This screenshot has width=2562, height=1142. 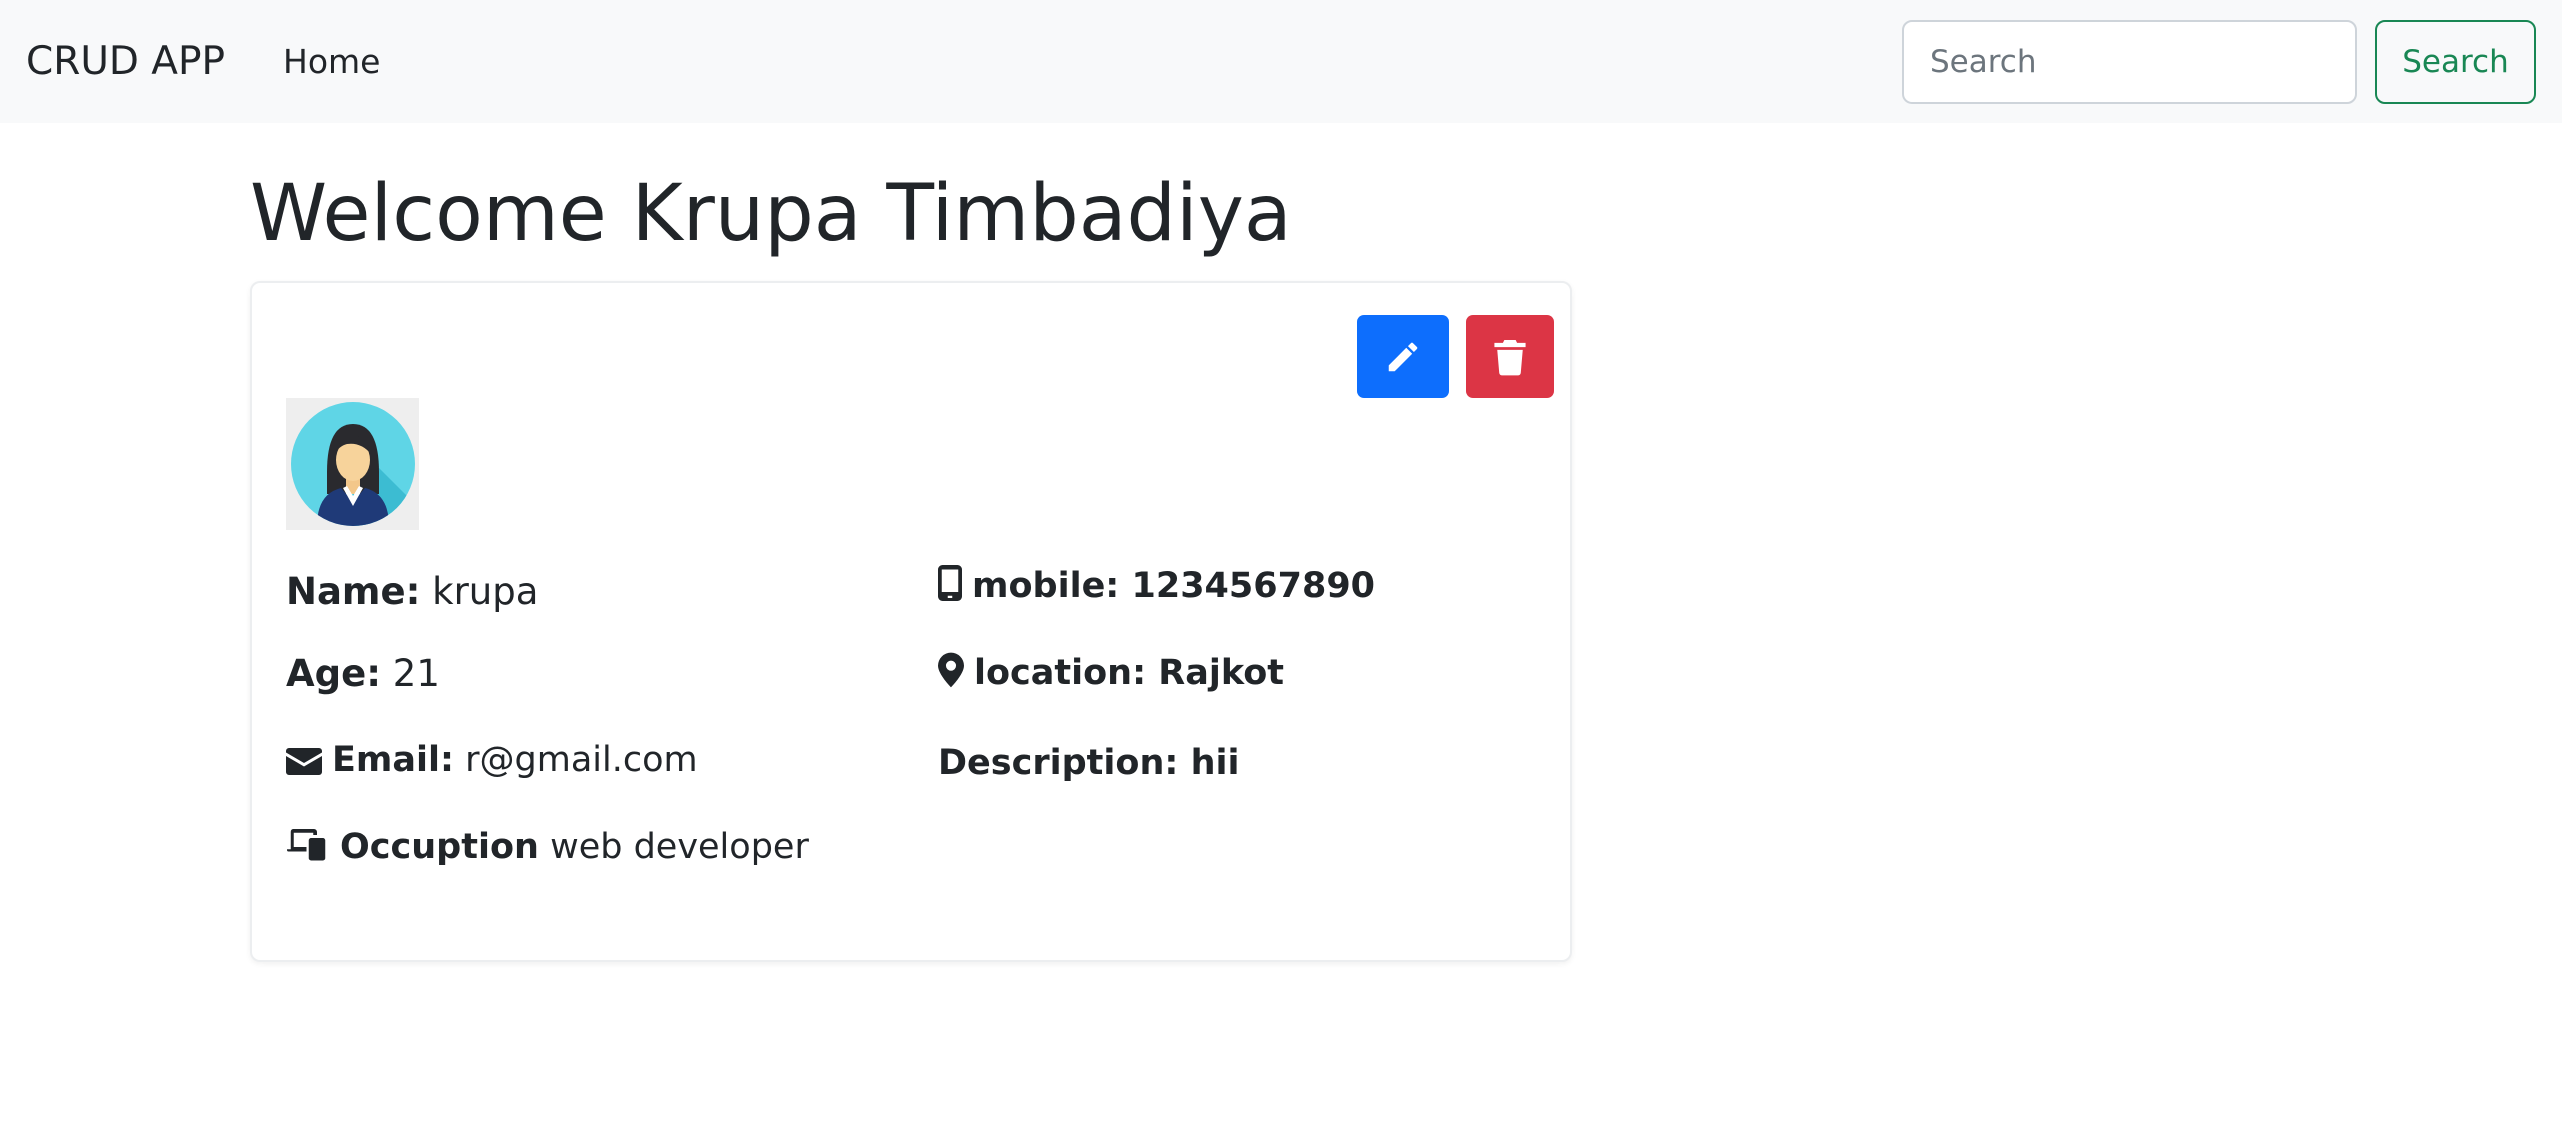 I want to click on envelope-icon, so click(x=304, y=761).